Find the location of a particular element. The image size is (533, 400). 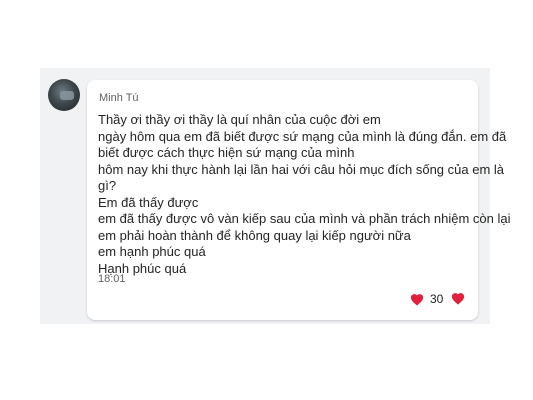

message-line: gì? is located at coordinates (107, 185).